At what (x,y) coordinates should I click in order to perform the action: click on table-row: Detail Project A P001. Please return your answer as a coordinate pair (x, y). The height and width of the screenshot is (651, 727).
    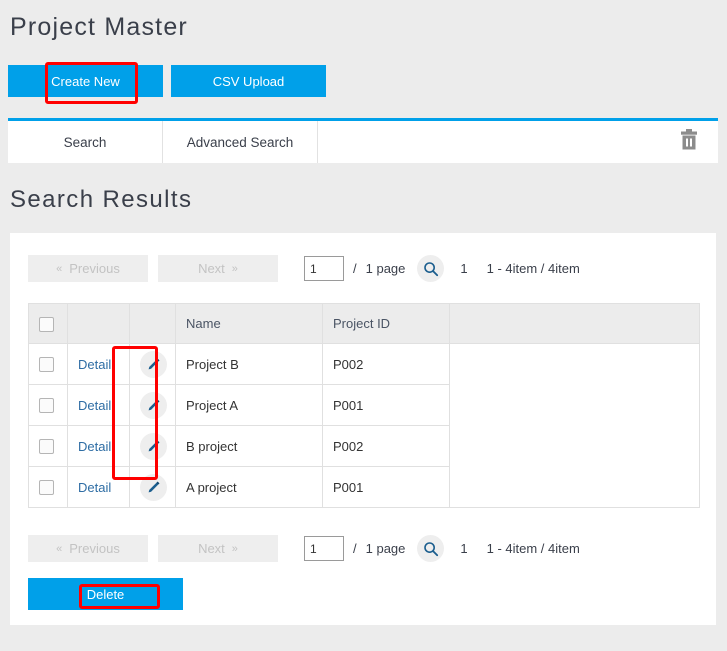
    Looking at the image, I should click on (364, 405).